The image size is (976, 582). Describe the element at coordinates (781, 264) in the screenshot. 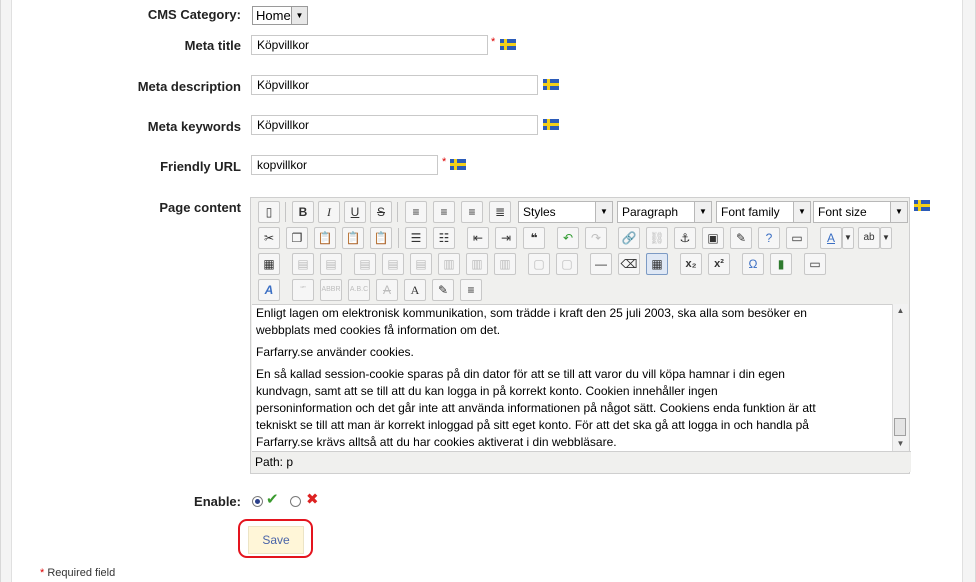

I see `media-icon: ▮` at that location.